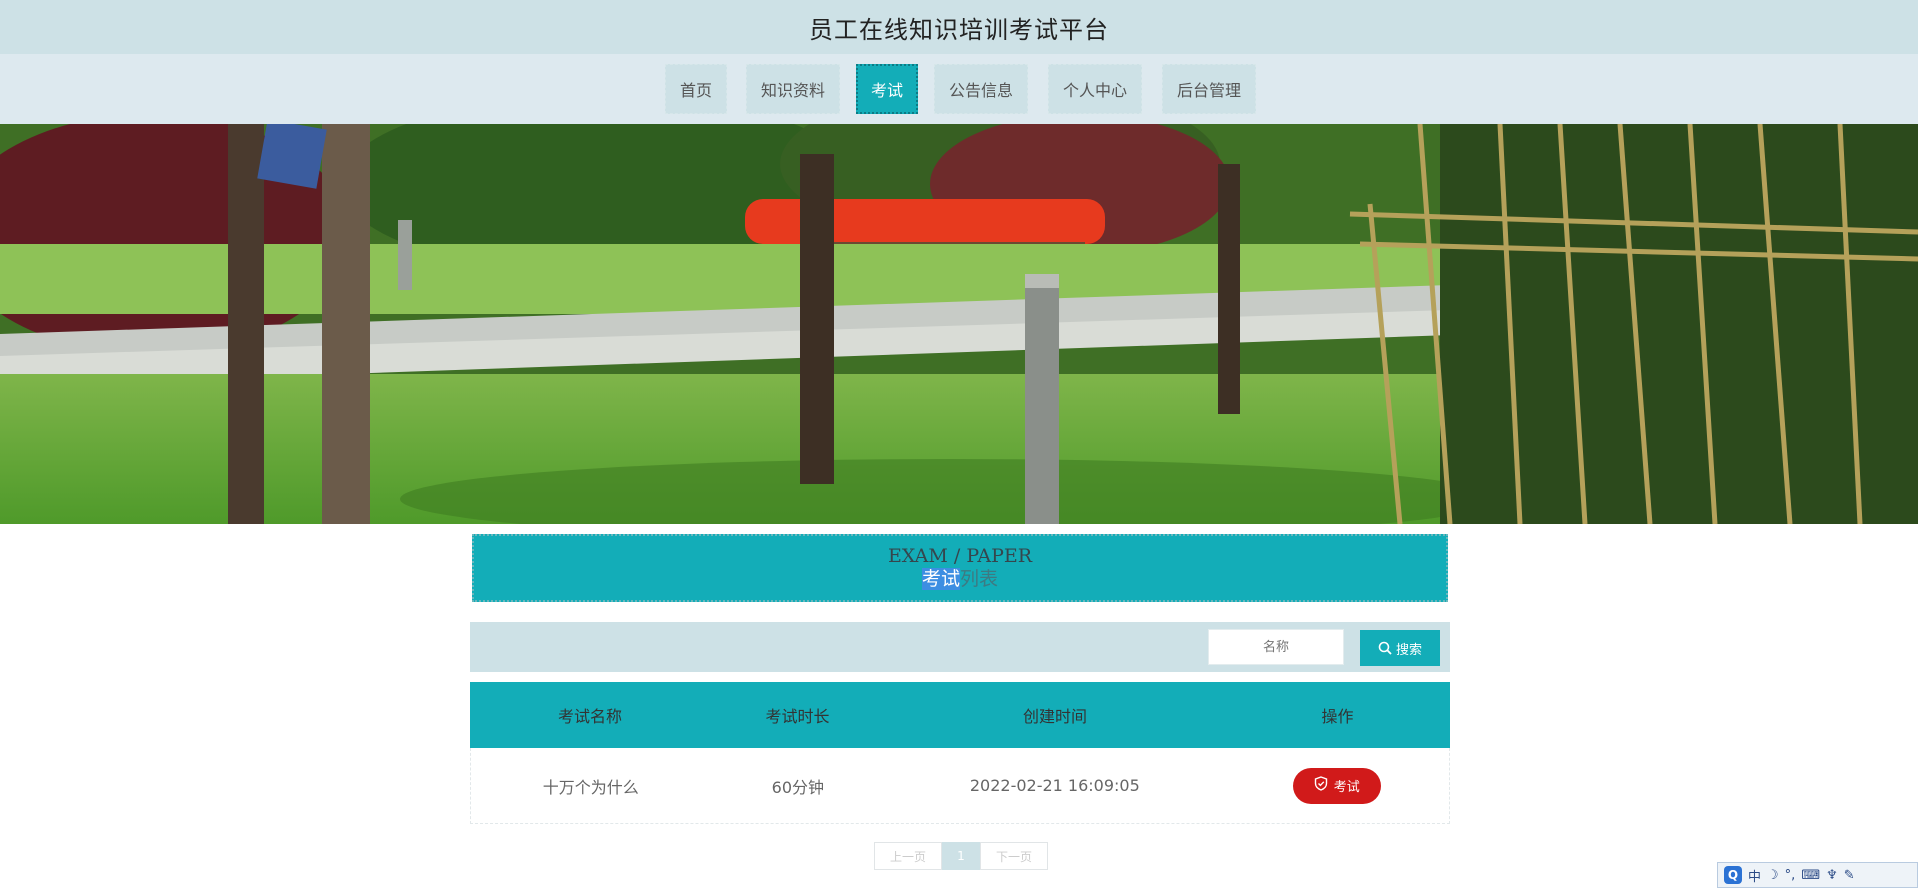 The image size is (1918, 888). I want to click on prev-page-button: 上一页, so click(908, 856).